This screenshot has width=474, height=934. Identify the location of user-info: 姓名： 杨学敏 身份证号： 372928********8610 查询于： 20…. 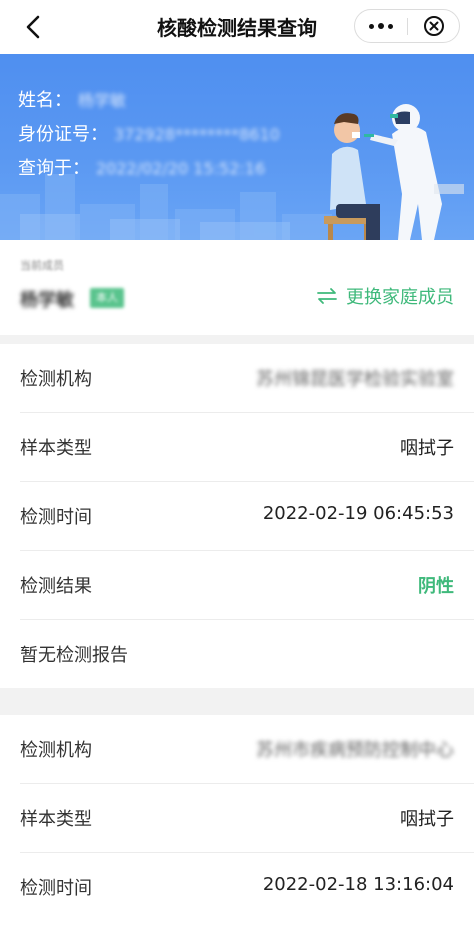
(149, 135).